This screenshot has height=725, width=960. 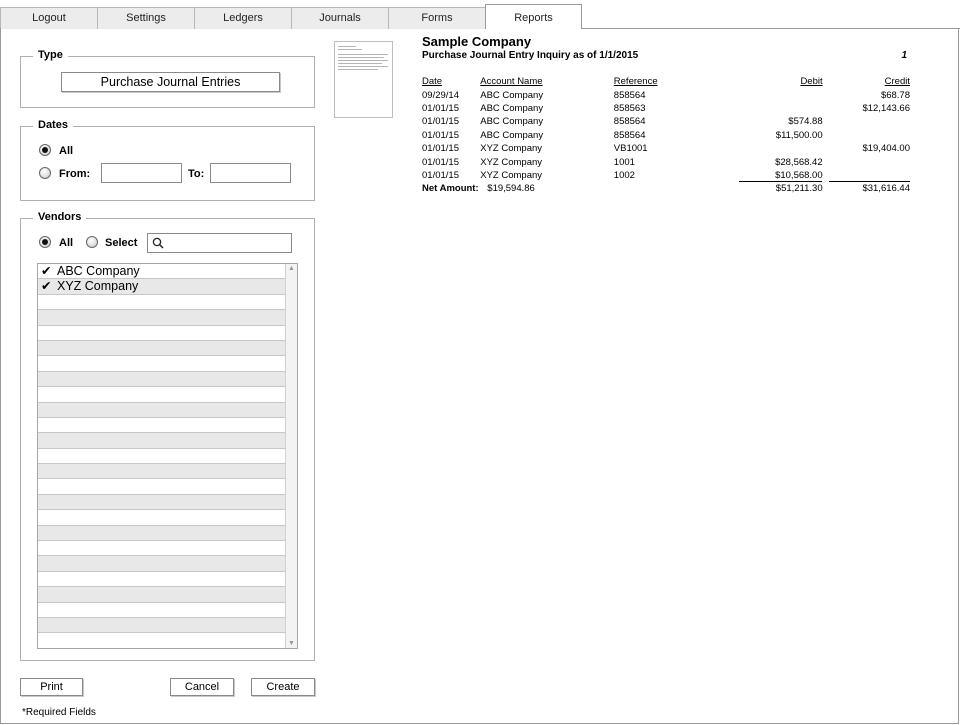 What do you see at coordinates (895, 95) in the screenshot?
I see `cell-credit: $68.78` at bounding box center [895, 95].